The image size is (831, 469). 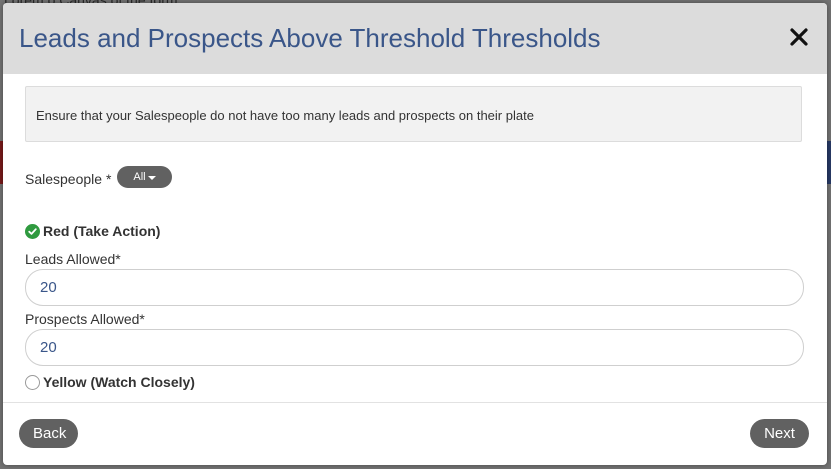 I want to click on chevron-down-icon, so click(x=151, y=177).